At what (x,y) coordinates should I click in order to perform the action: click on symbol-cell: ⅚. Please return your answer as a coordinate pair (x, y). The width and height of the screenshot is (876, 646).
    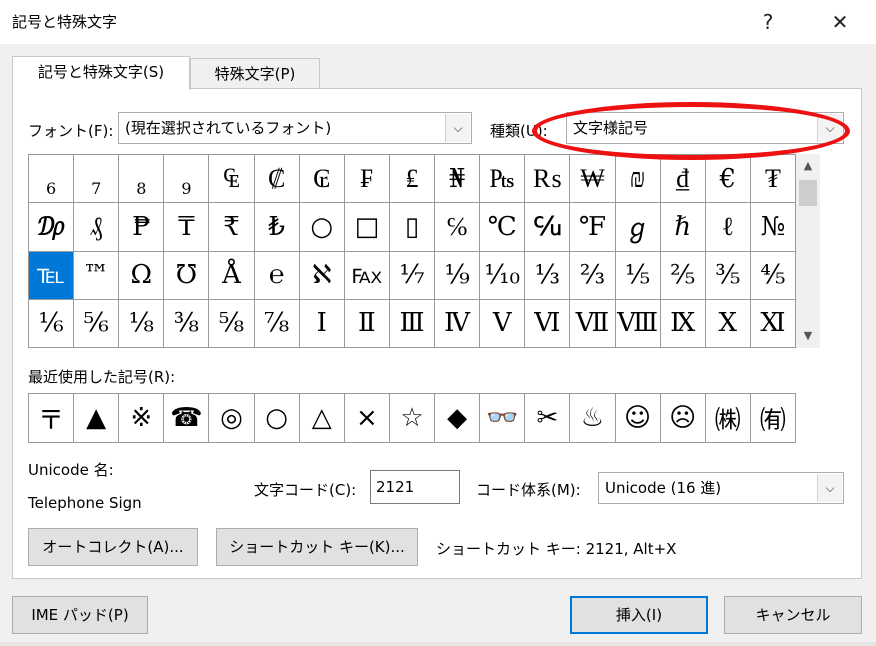
    Looking at the image, I should click on (97, 323).